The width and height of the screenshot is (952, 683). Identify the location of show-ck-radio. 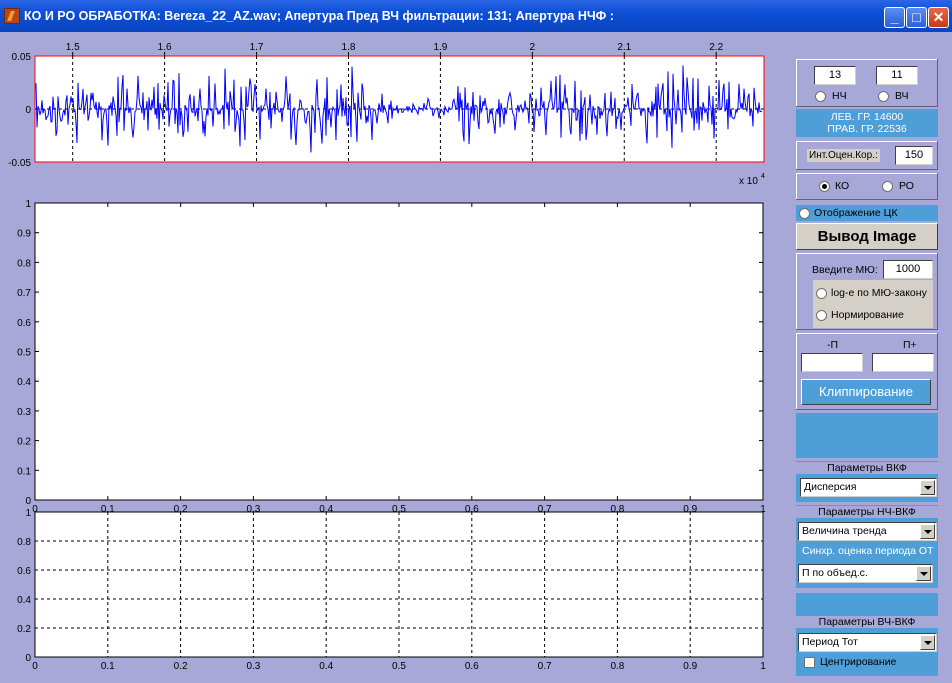
(804, 213).